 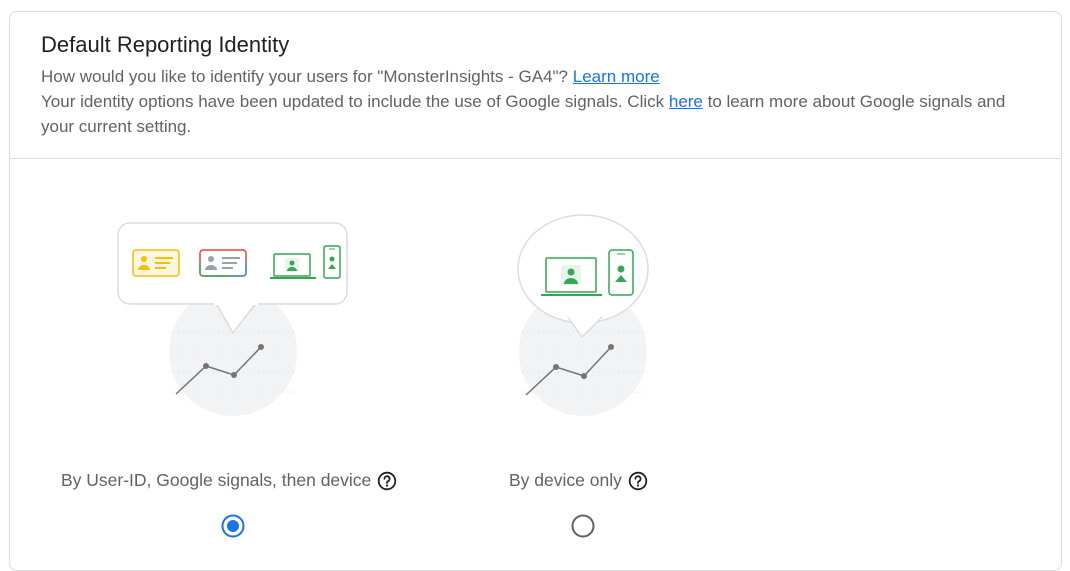 I want to click on here-link: here, so click(x=686, y=101).